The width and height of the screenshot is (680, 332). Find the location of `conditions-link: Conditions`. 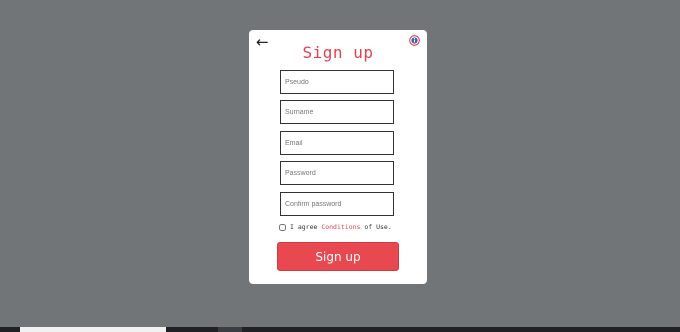

conditions-link: Conditions is located at coordinates (340, 227).